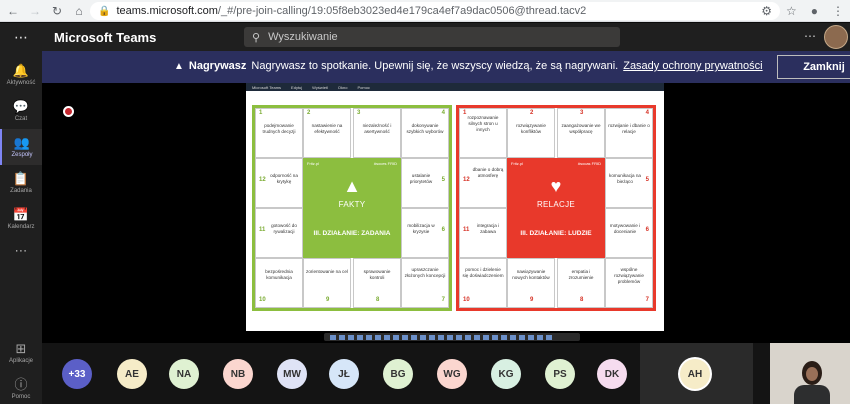 The image size is (850, 413). I want to click on cell-text: dbanie o dobrą atmosferę, so click(488, 172).